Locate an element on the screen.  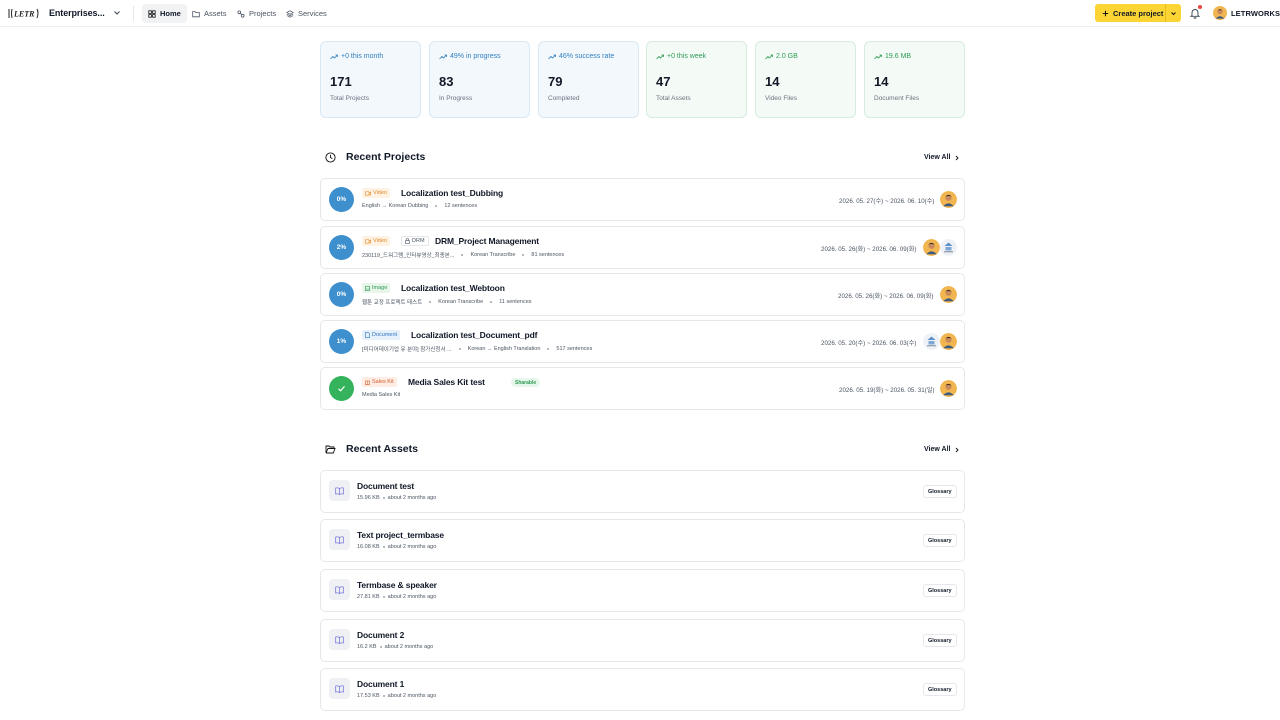
stat-value: 171 is located at coordinates (341, 81).